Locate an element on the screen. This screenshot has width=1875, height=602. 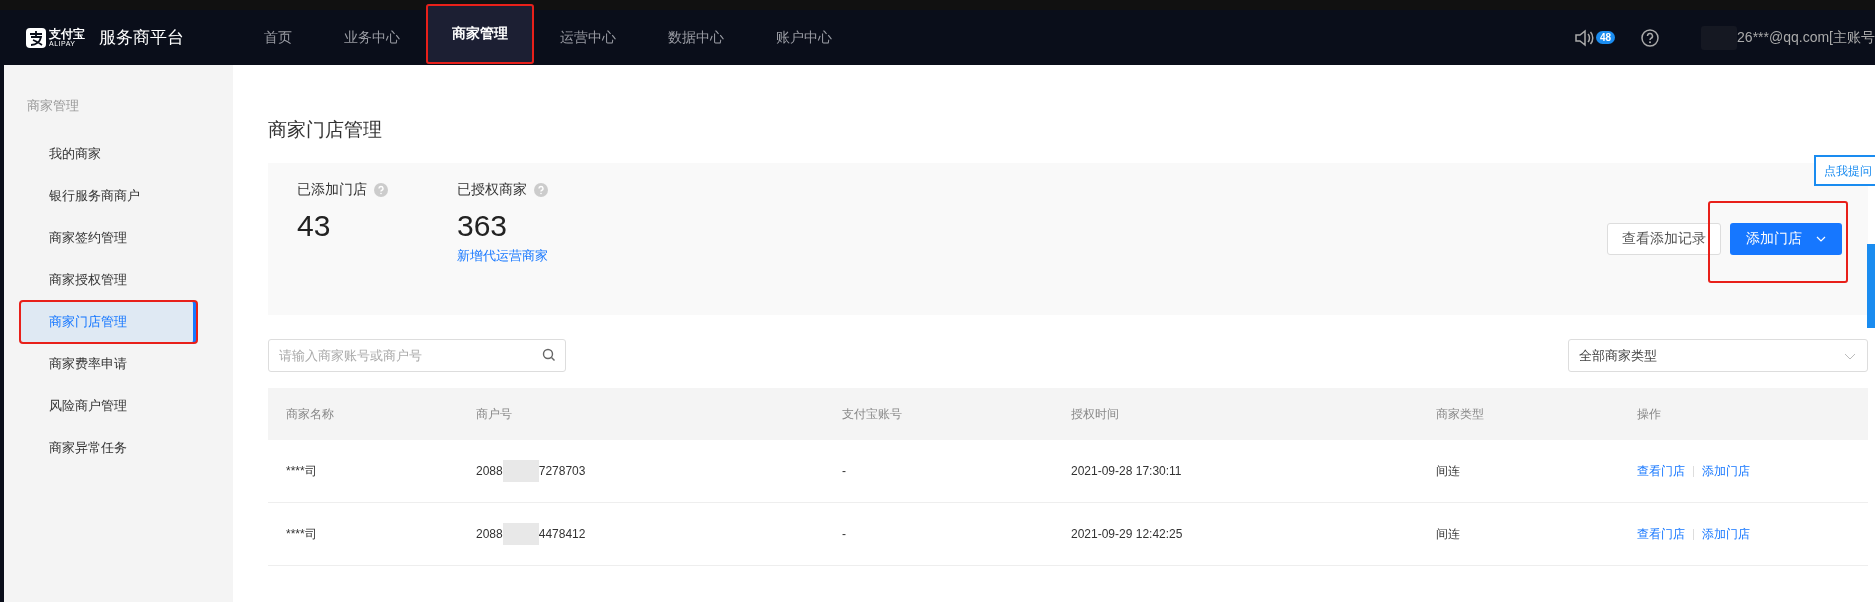
sidebar-item: 风险商户管理 is located at coordinates (118, 406).